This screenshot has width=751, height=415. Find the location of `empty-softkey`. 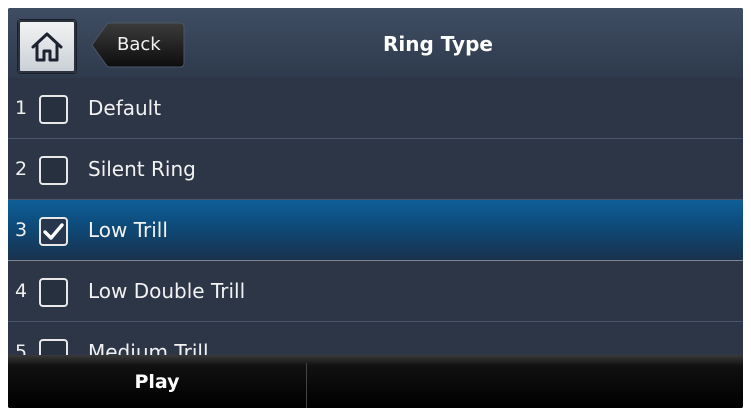

empty-softkey is located at coordinates (525, 381).